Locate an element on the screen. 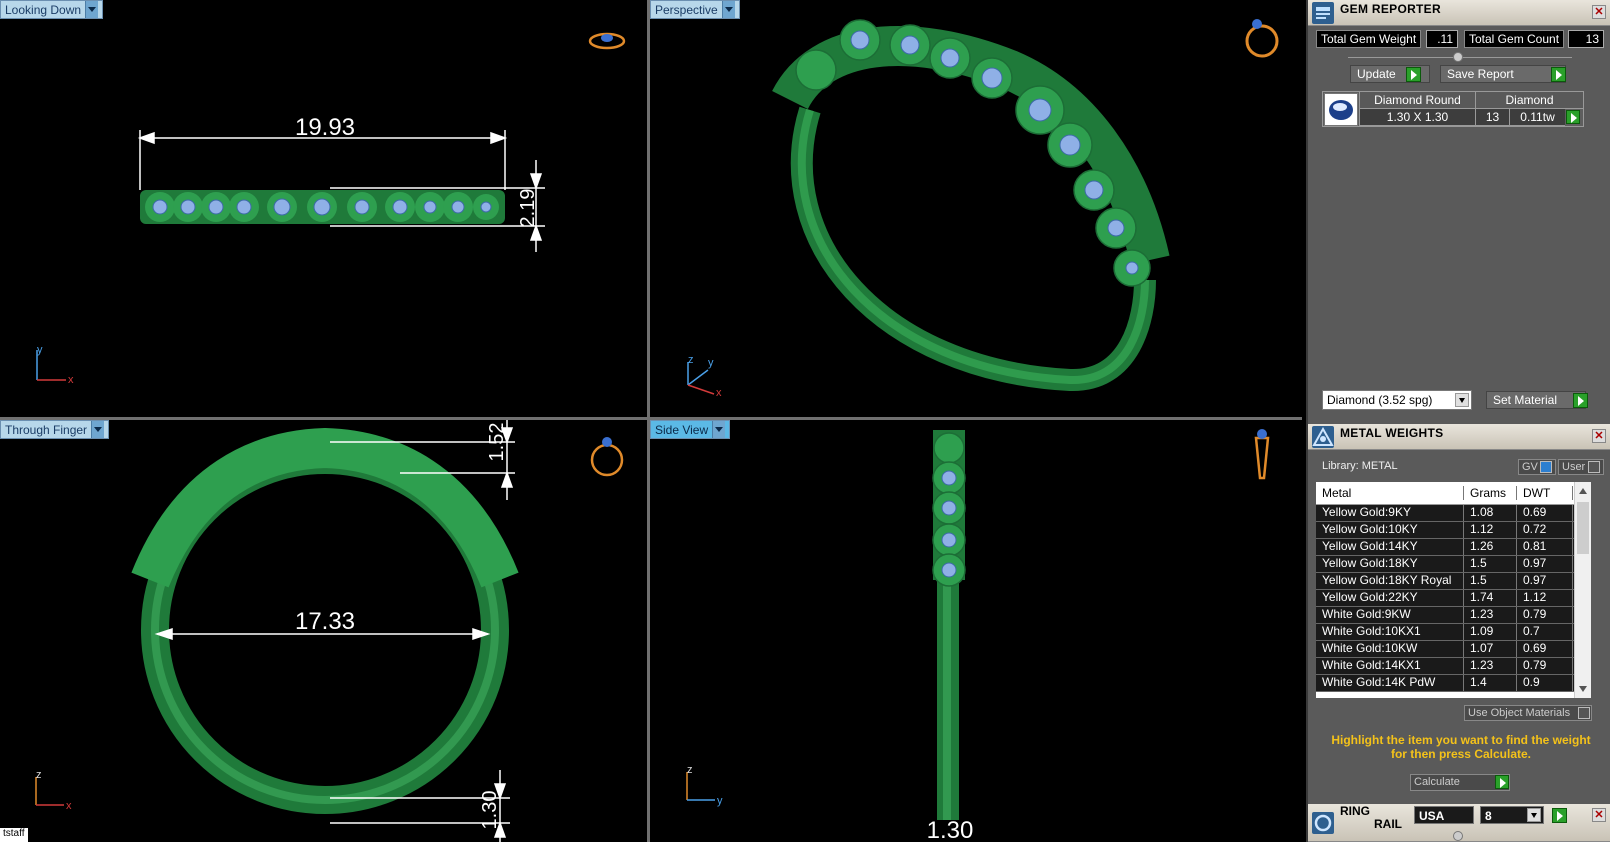 This screenshot has height=842, width=1610. table-row: White Gold:14KX1 1.23 0.79 is located at coordinates (1453, 666).